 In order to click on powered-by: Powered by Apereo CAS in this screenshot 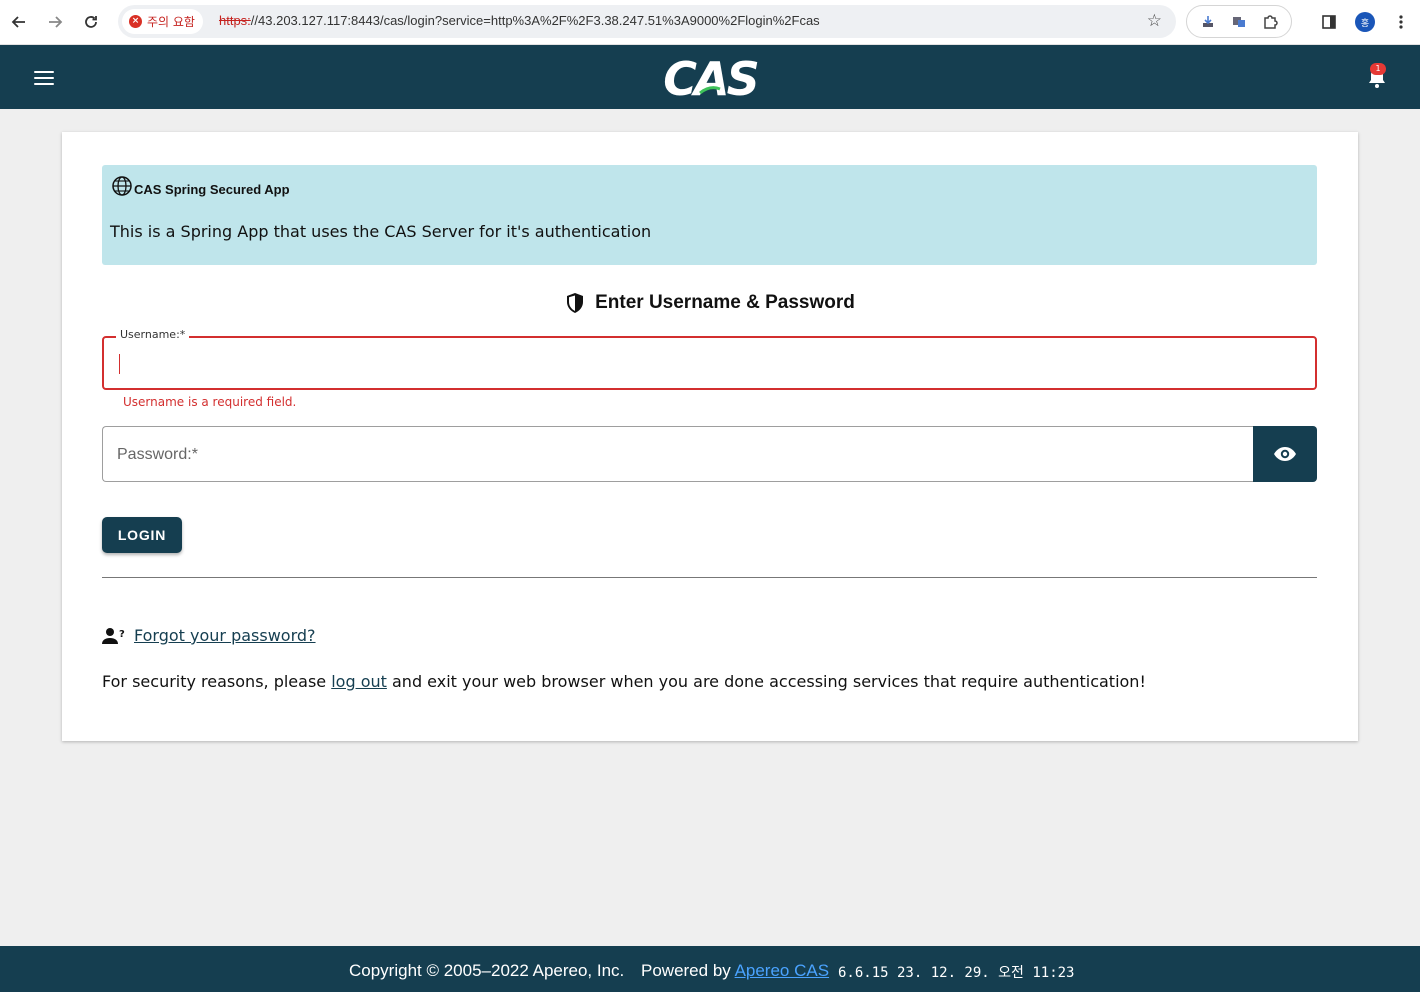, I will do `click(735, 970)`.